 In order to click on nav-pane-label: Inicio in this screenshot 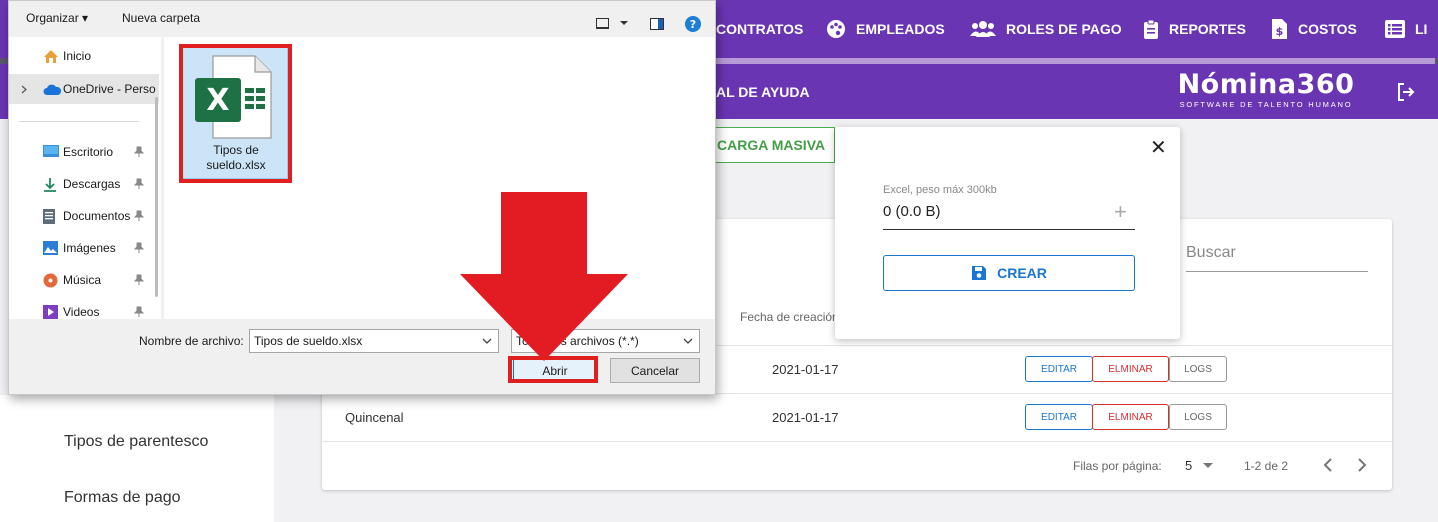, I will do `click(77, 56)`.